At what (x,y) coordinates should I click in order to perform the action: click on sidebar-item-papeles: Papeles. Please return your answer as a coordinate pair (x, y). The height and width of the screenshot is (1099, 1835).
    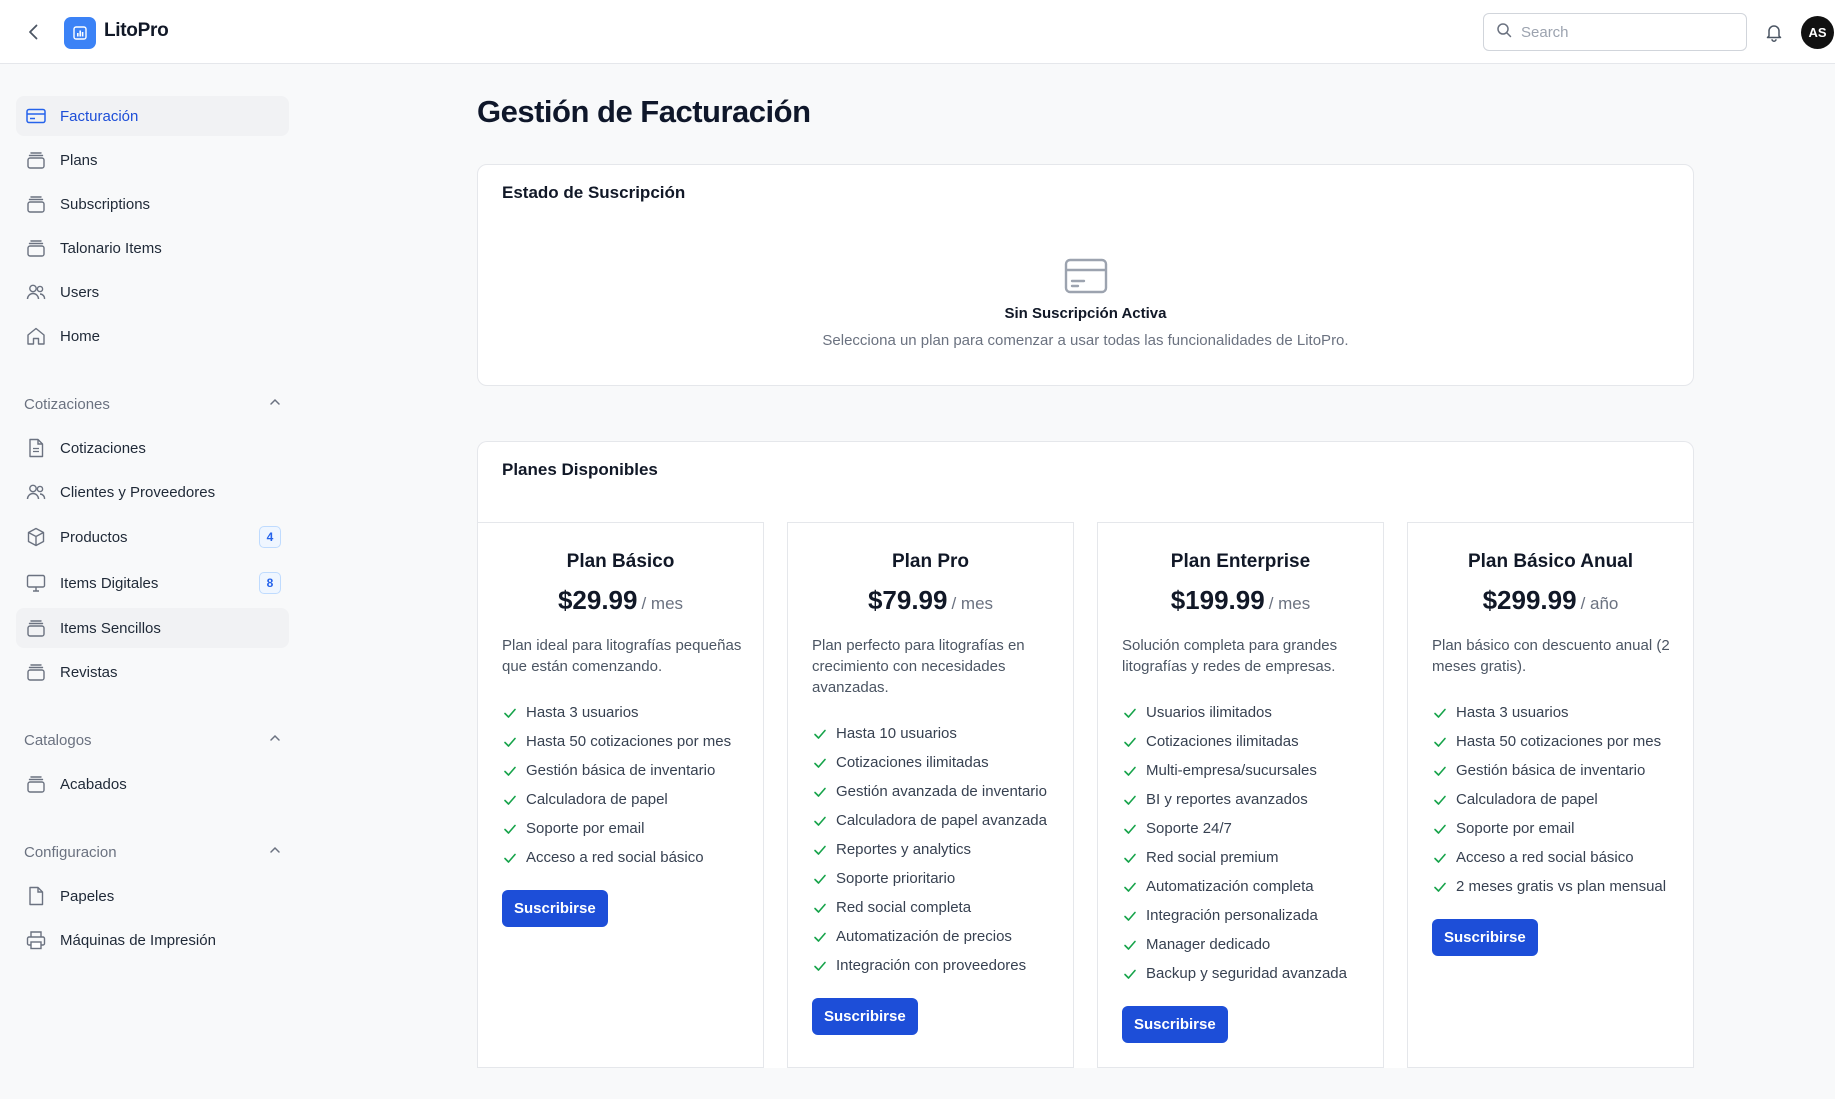
    Looking at the image, I should click on (152, 896).